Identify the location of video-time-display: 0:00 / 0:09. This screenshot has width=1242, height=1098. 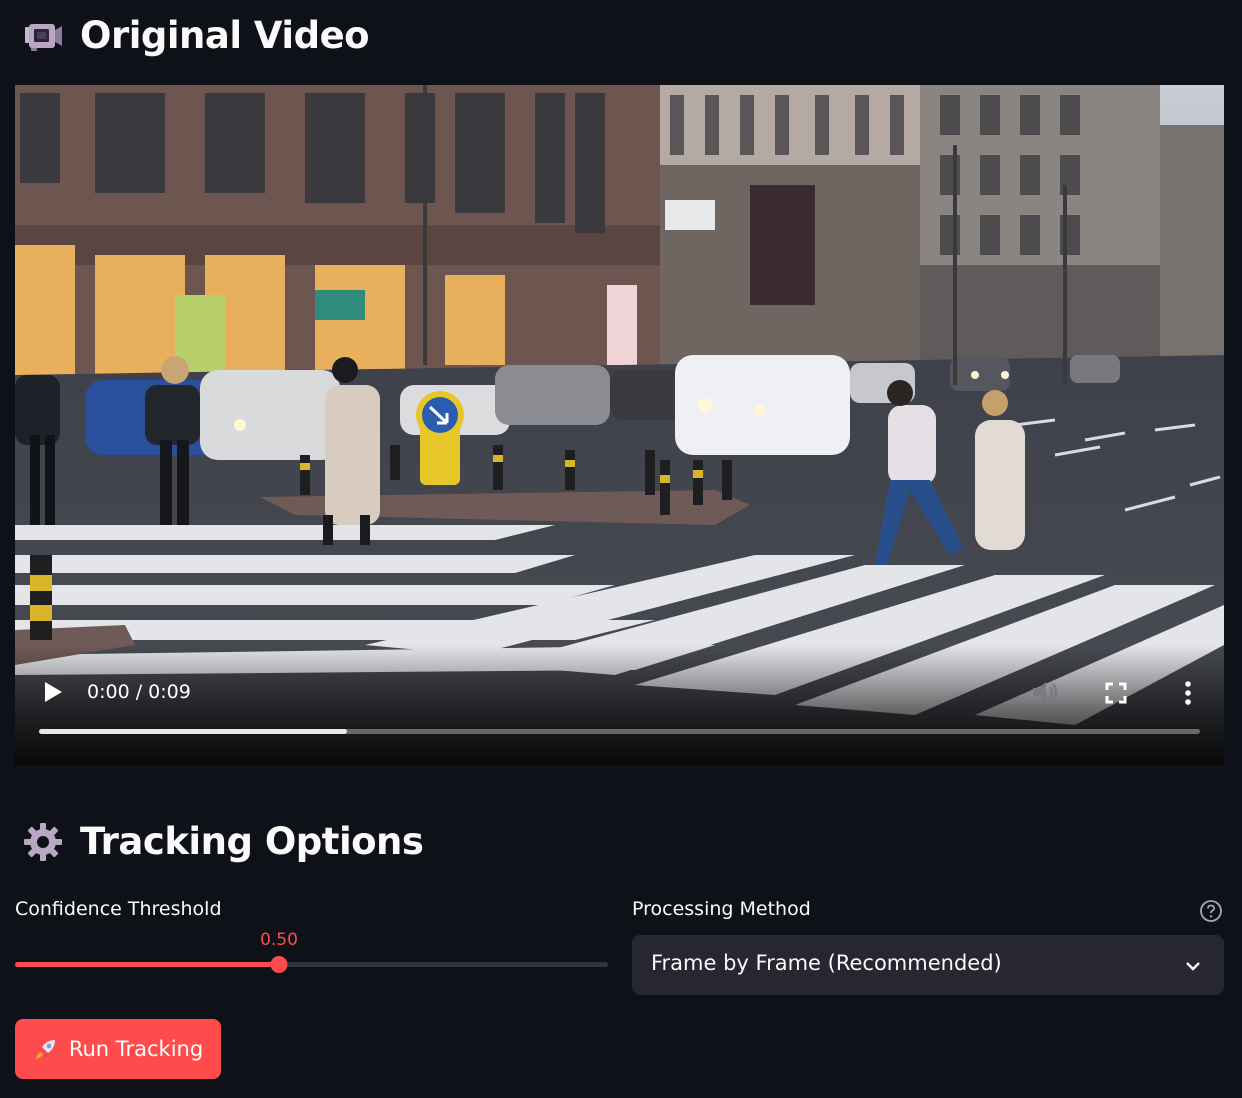
(139, 692).